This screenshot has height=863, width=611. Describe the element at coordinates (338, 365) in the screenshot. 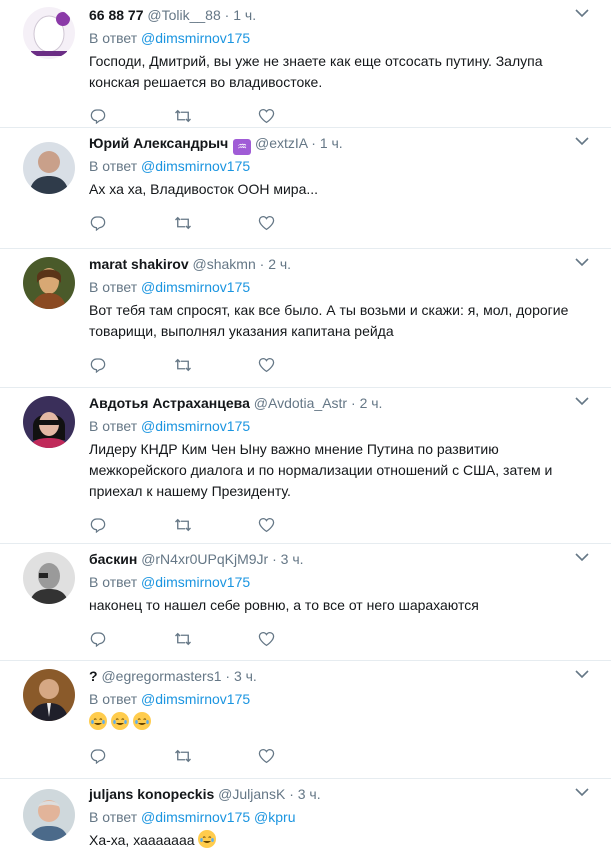

I see `tweet-actions` at that location.